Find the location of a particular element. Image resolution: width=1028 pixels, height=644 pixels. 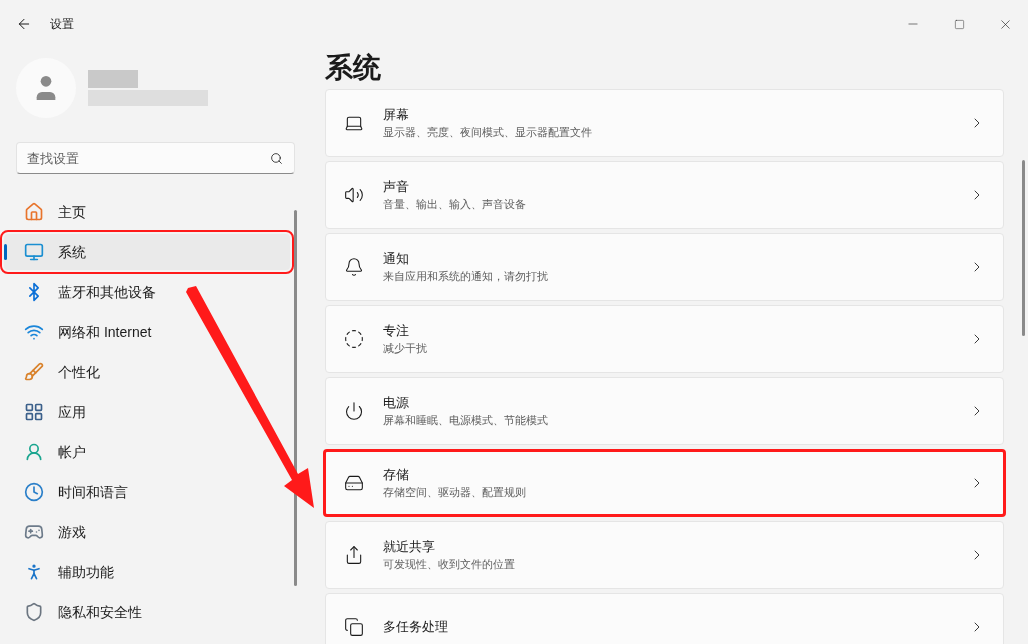

clock-icon is located at coordinates (34, 492).